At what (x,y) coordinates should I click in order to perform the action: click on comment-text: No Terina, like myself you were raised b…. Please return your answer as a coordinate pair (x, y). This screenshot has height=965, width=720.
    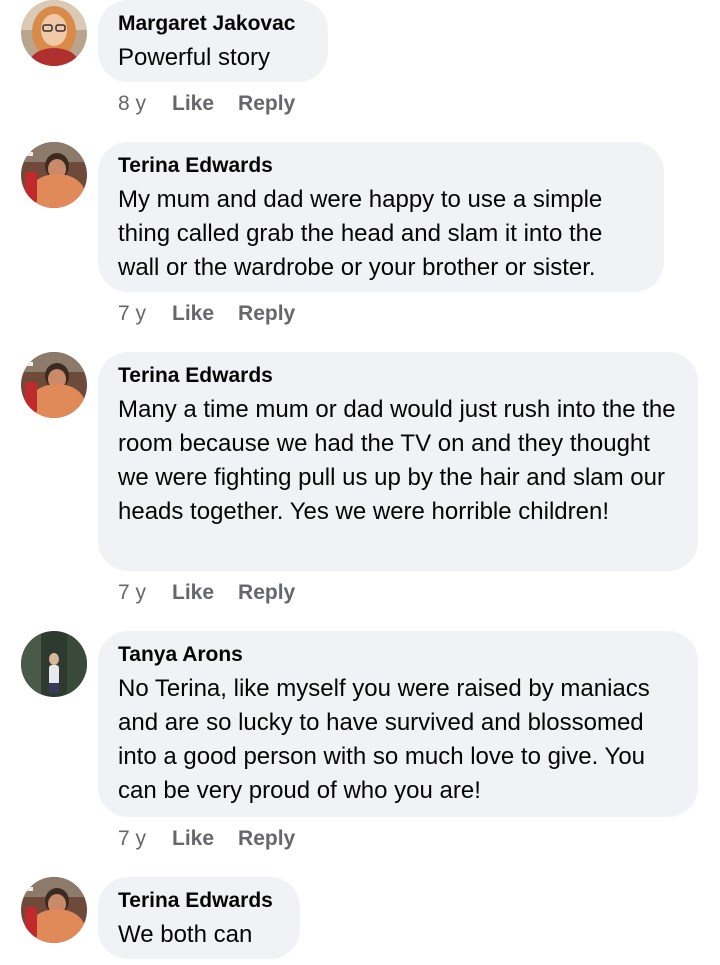
    Looking at the image, I should click on (384, 739).